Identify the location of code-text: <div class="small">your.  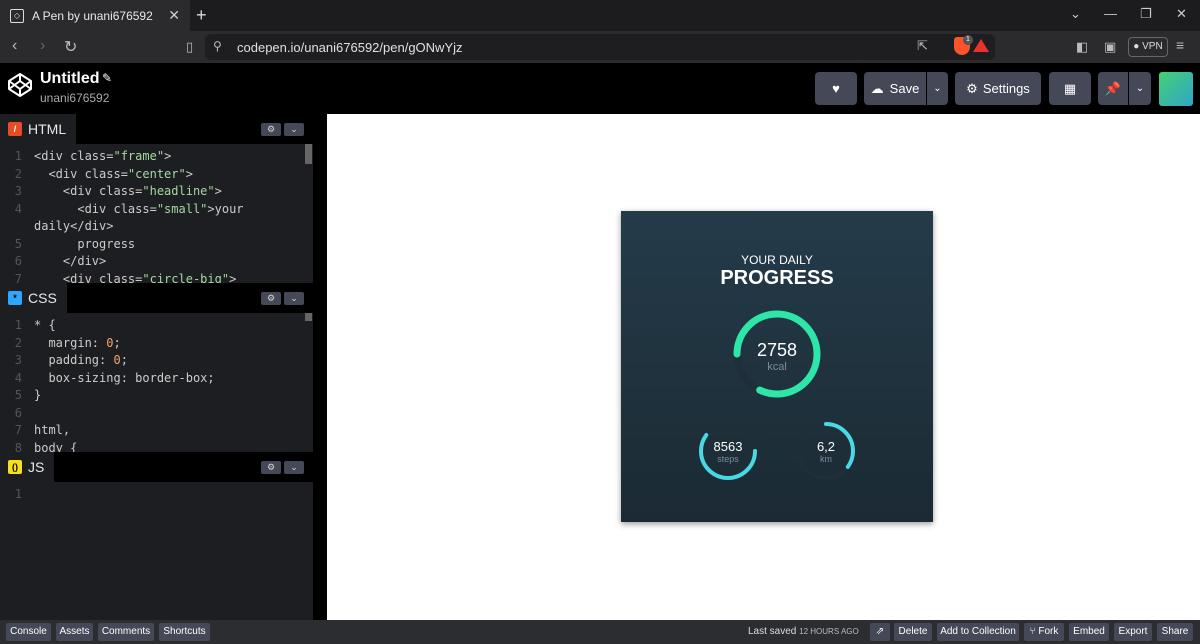
(139, 208).